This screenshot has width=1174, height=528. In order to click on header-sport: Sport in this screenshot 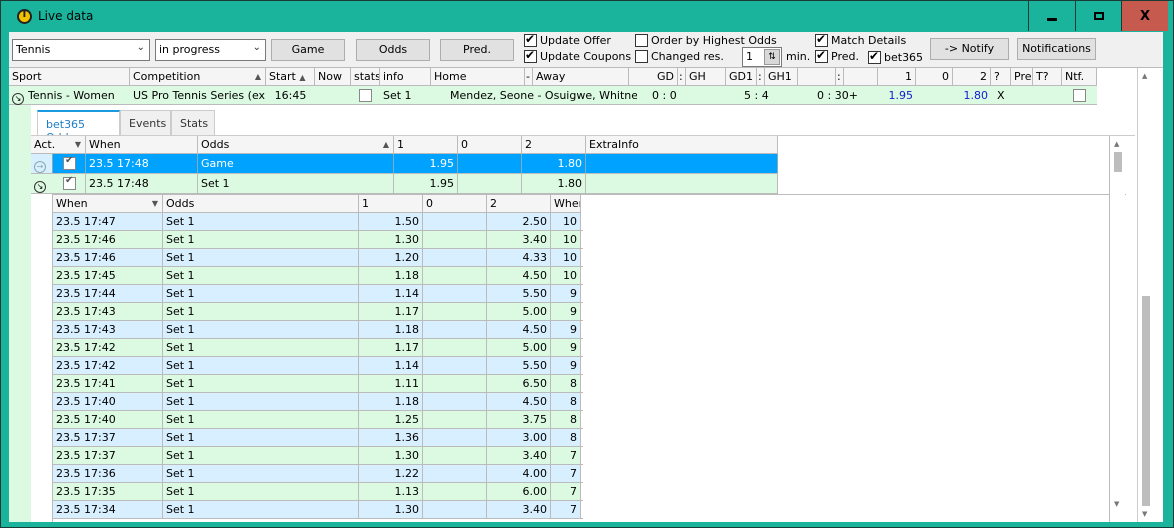, I will do `click(69, 77)`.